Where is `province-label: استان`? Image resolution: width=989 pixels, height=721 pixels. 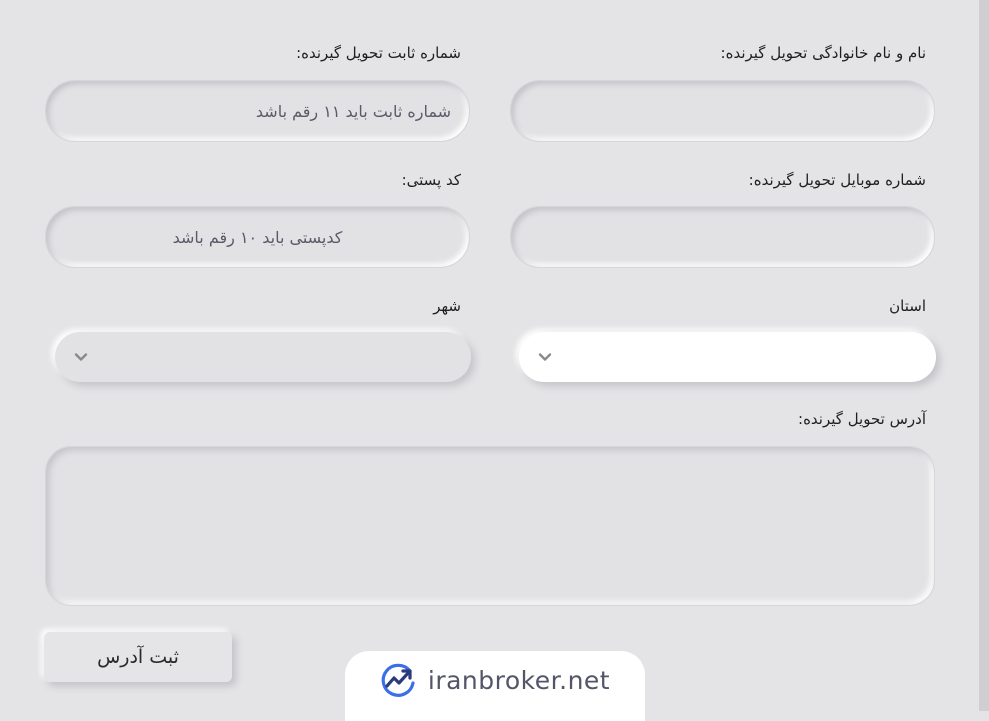 province-label: استان is located at coordinates (907, 306).